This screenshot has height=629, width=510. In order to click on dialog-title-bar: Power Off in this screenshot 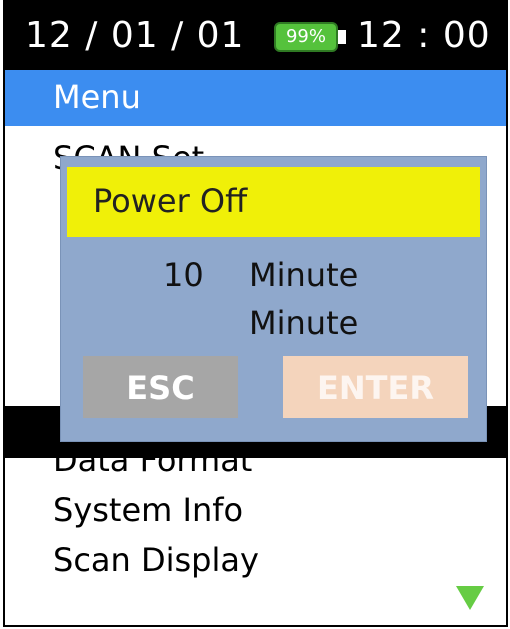, I will do `click(273, 202)`.